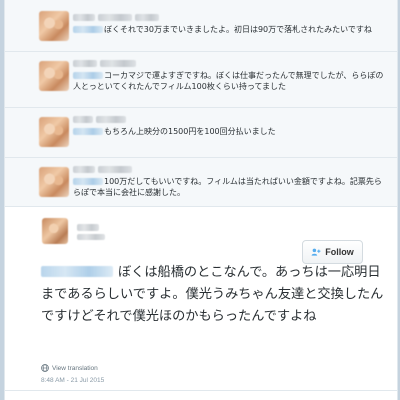 The width and height of the screenshot is (400, 400). I want to click on reply-tweet: もちろん上映分の1500円を100回分払いました, so click(201, 133).